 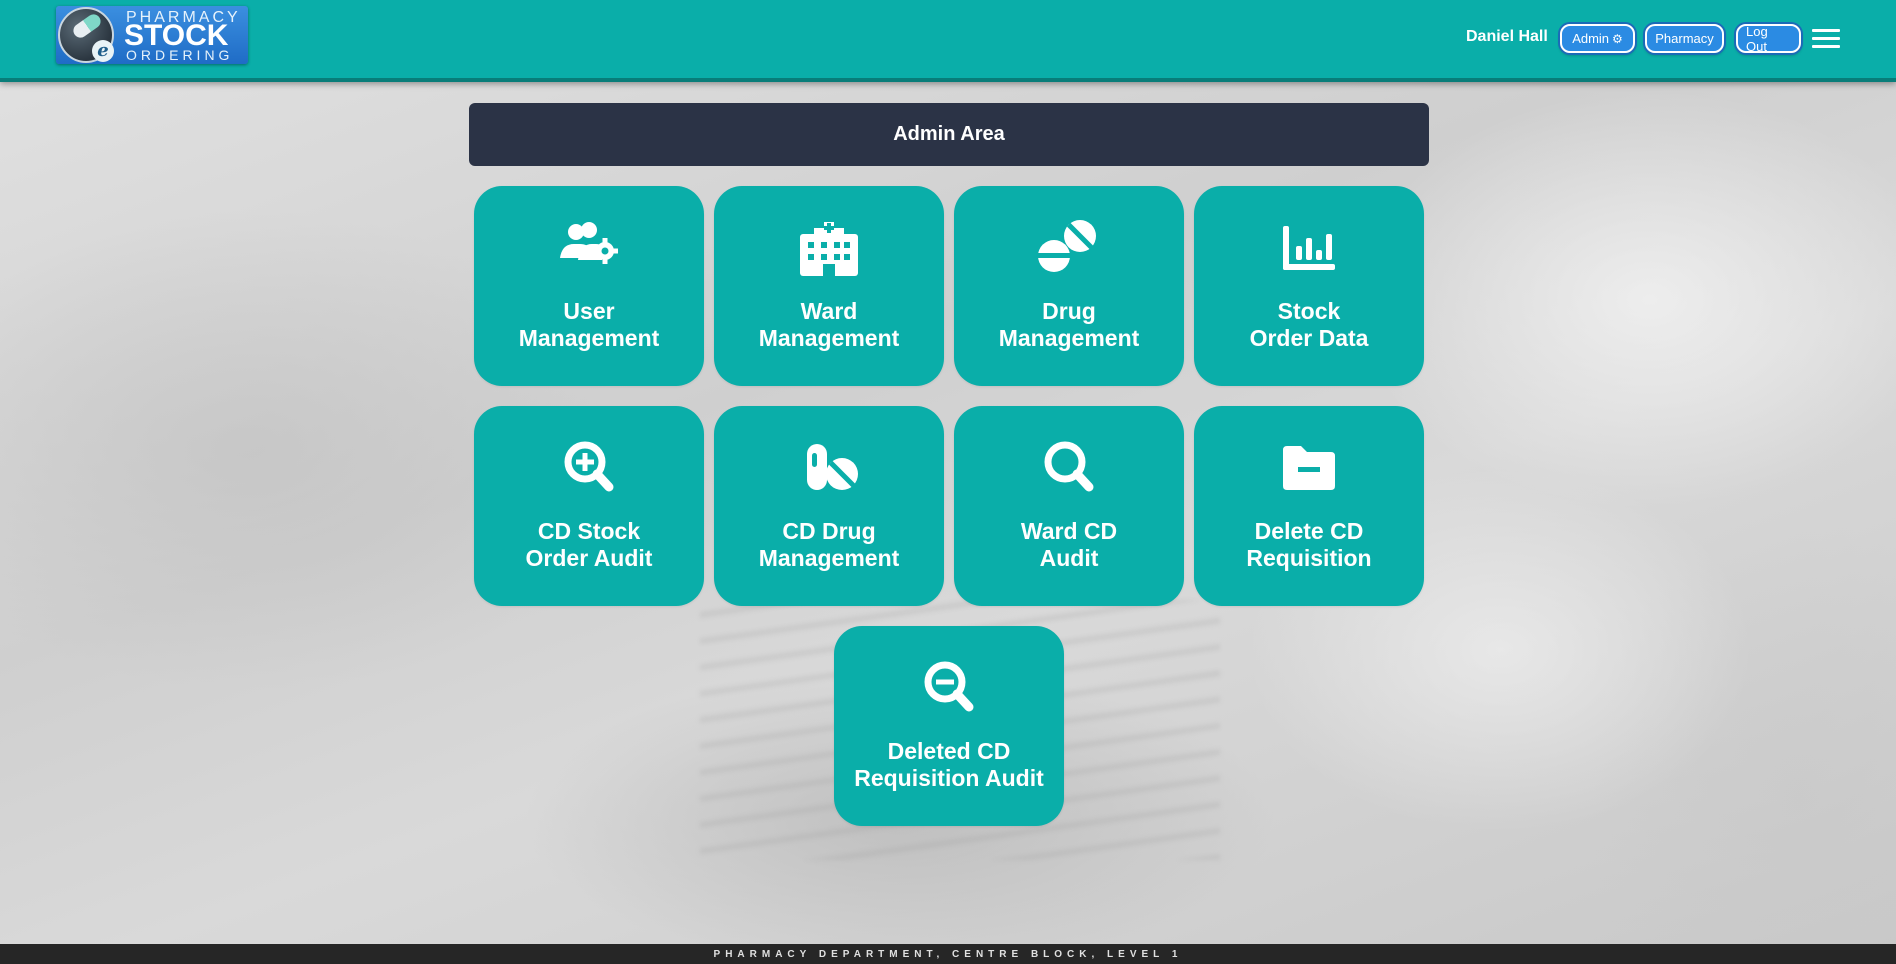 What do you see at coordinates (1309, 544) in the screenshot?
I see `tile-label: Delete CD Requisition` at bounding box center [1309, 544].